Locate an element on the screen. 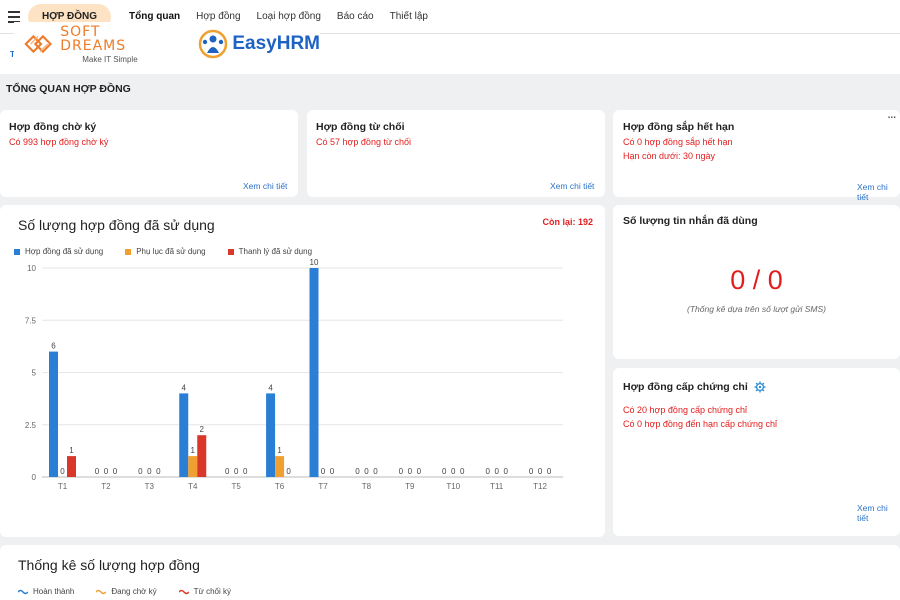  x-tick-label: T12 is located at coordinates (540, 486).